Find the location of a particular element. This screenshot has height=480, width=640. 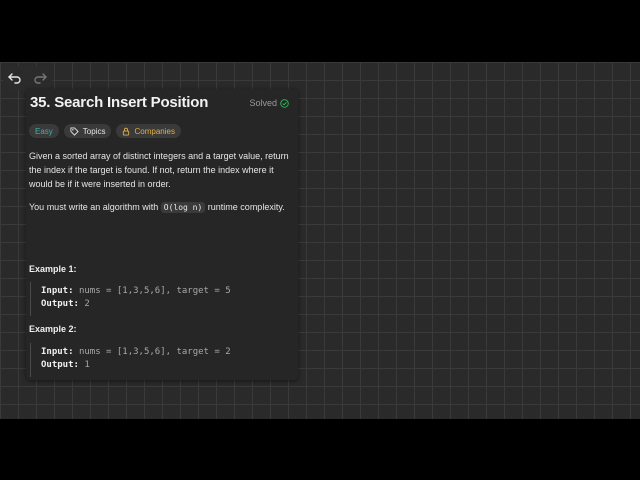

check-circle-icon is located at coordinates (284, 103).